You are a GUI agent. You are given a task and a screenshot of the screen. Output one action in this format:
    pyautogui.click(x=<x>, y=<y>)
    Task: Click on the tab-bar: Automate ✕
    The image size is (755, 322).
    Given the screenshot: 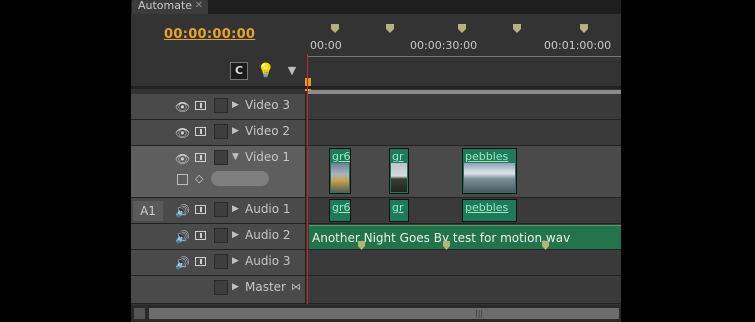 What is the action you would take?
    pyautogui.click(x=376, y=7)
    